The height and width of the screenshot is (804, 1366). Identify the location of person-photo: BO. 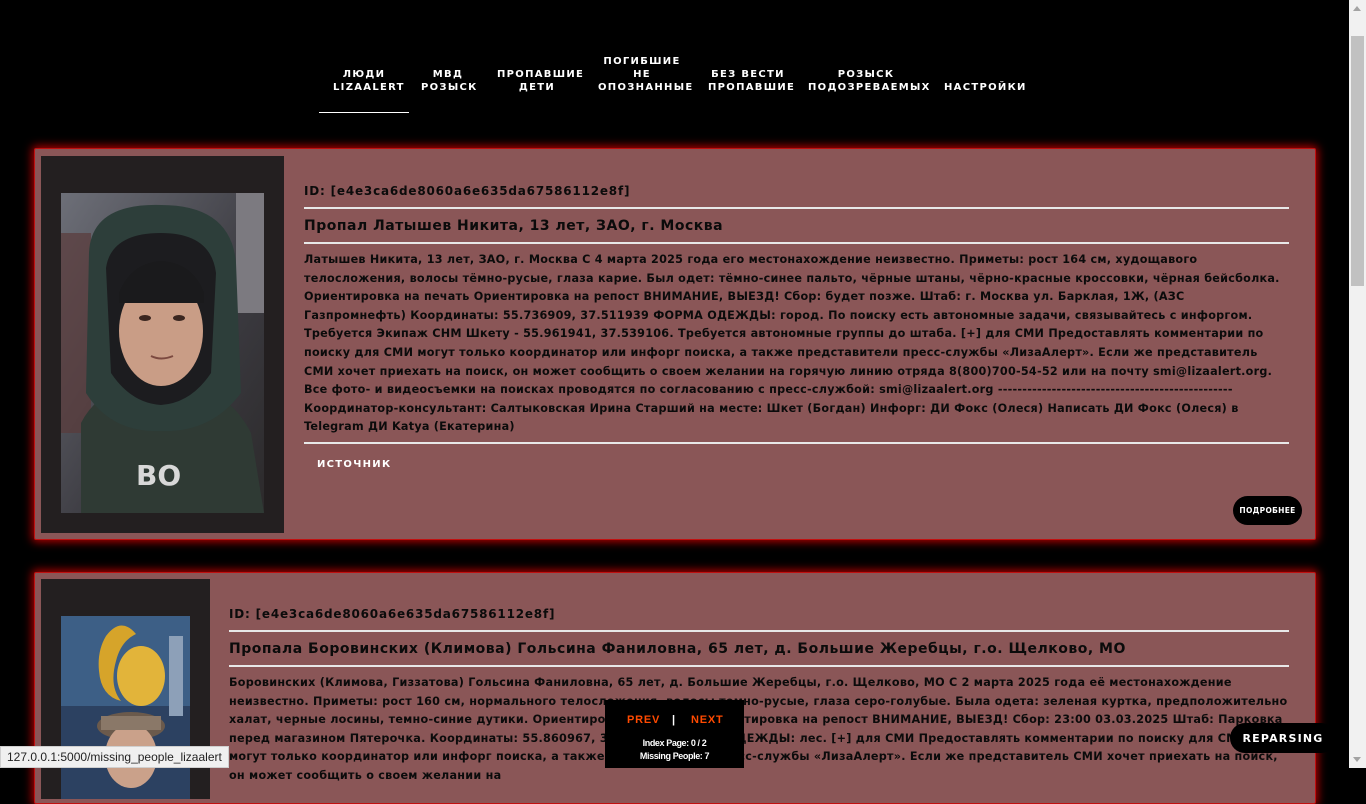
(162, 353).